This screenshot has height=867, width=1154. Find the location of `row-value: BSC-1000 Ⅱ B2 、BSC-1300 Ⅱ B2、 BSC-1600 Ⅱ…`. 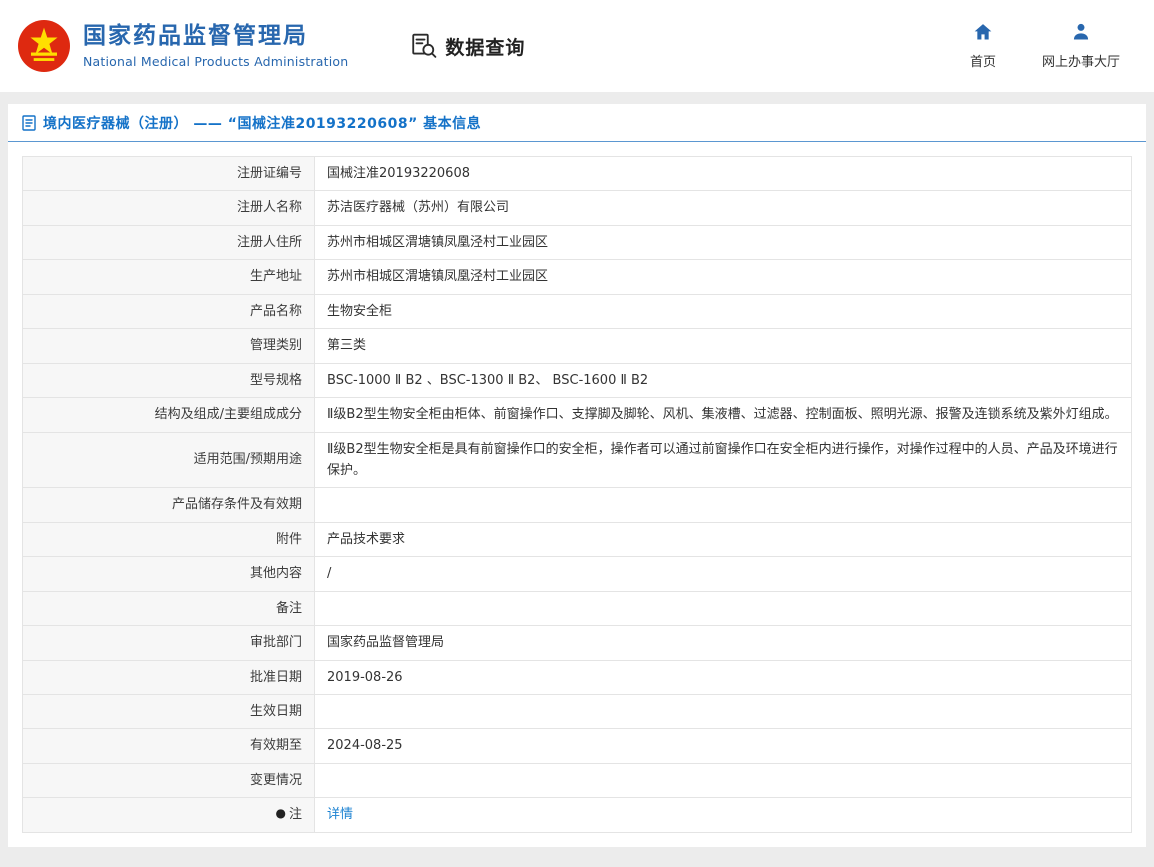

row-value: BSC-1000 Ⅱ B2 、BSC-1300 Ⅱ B2、 BSC-1600 Ⅱ… is located at coordinates (723, 380).